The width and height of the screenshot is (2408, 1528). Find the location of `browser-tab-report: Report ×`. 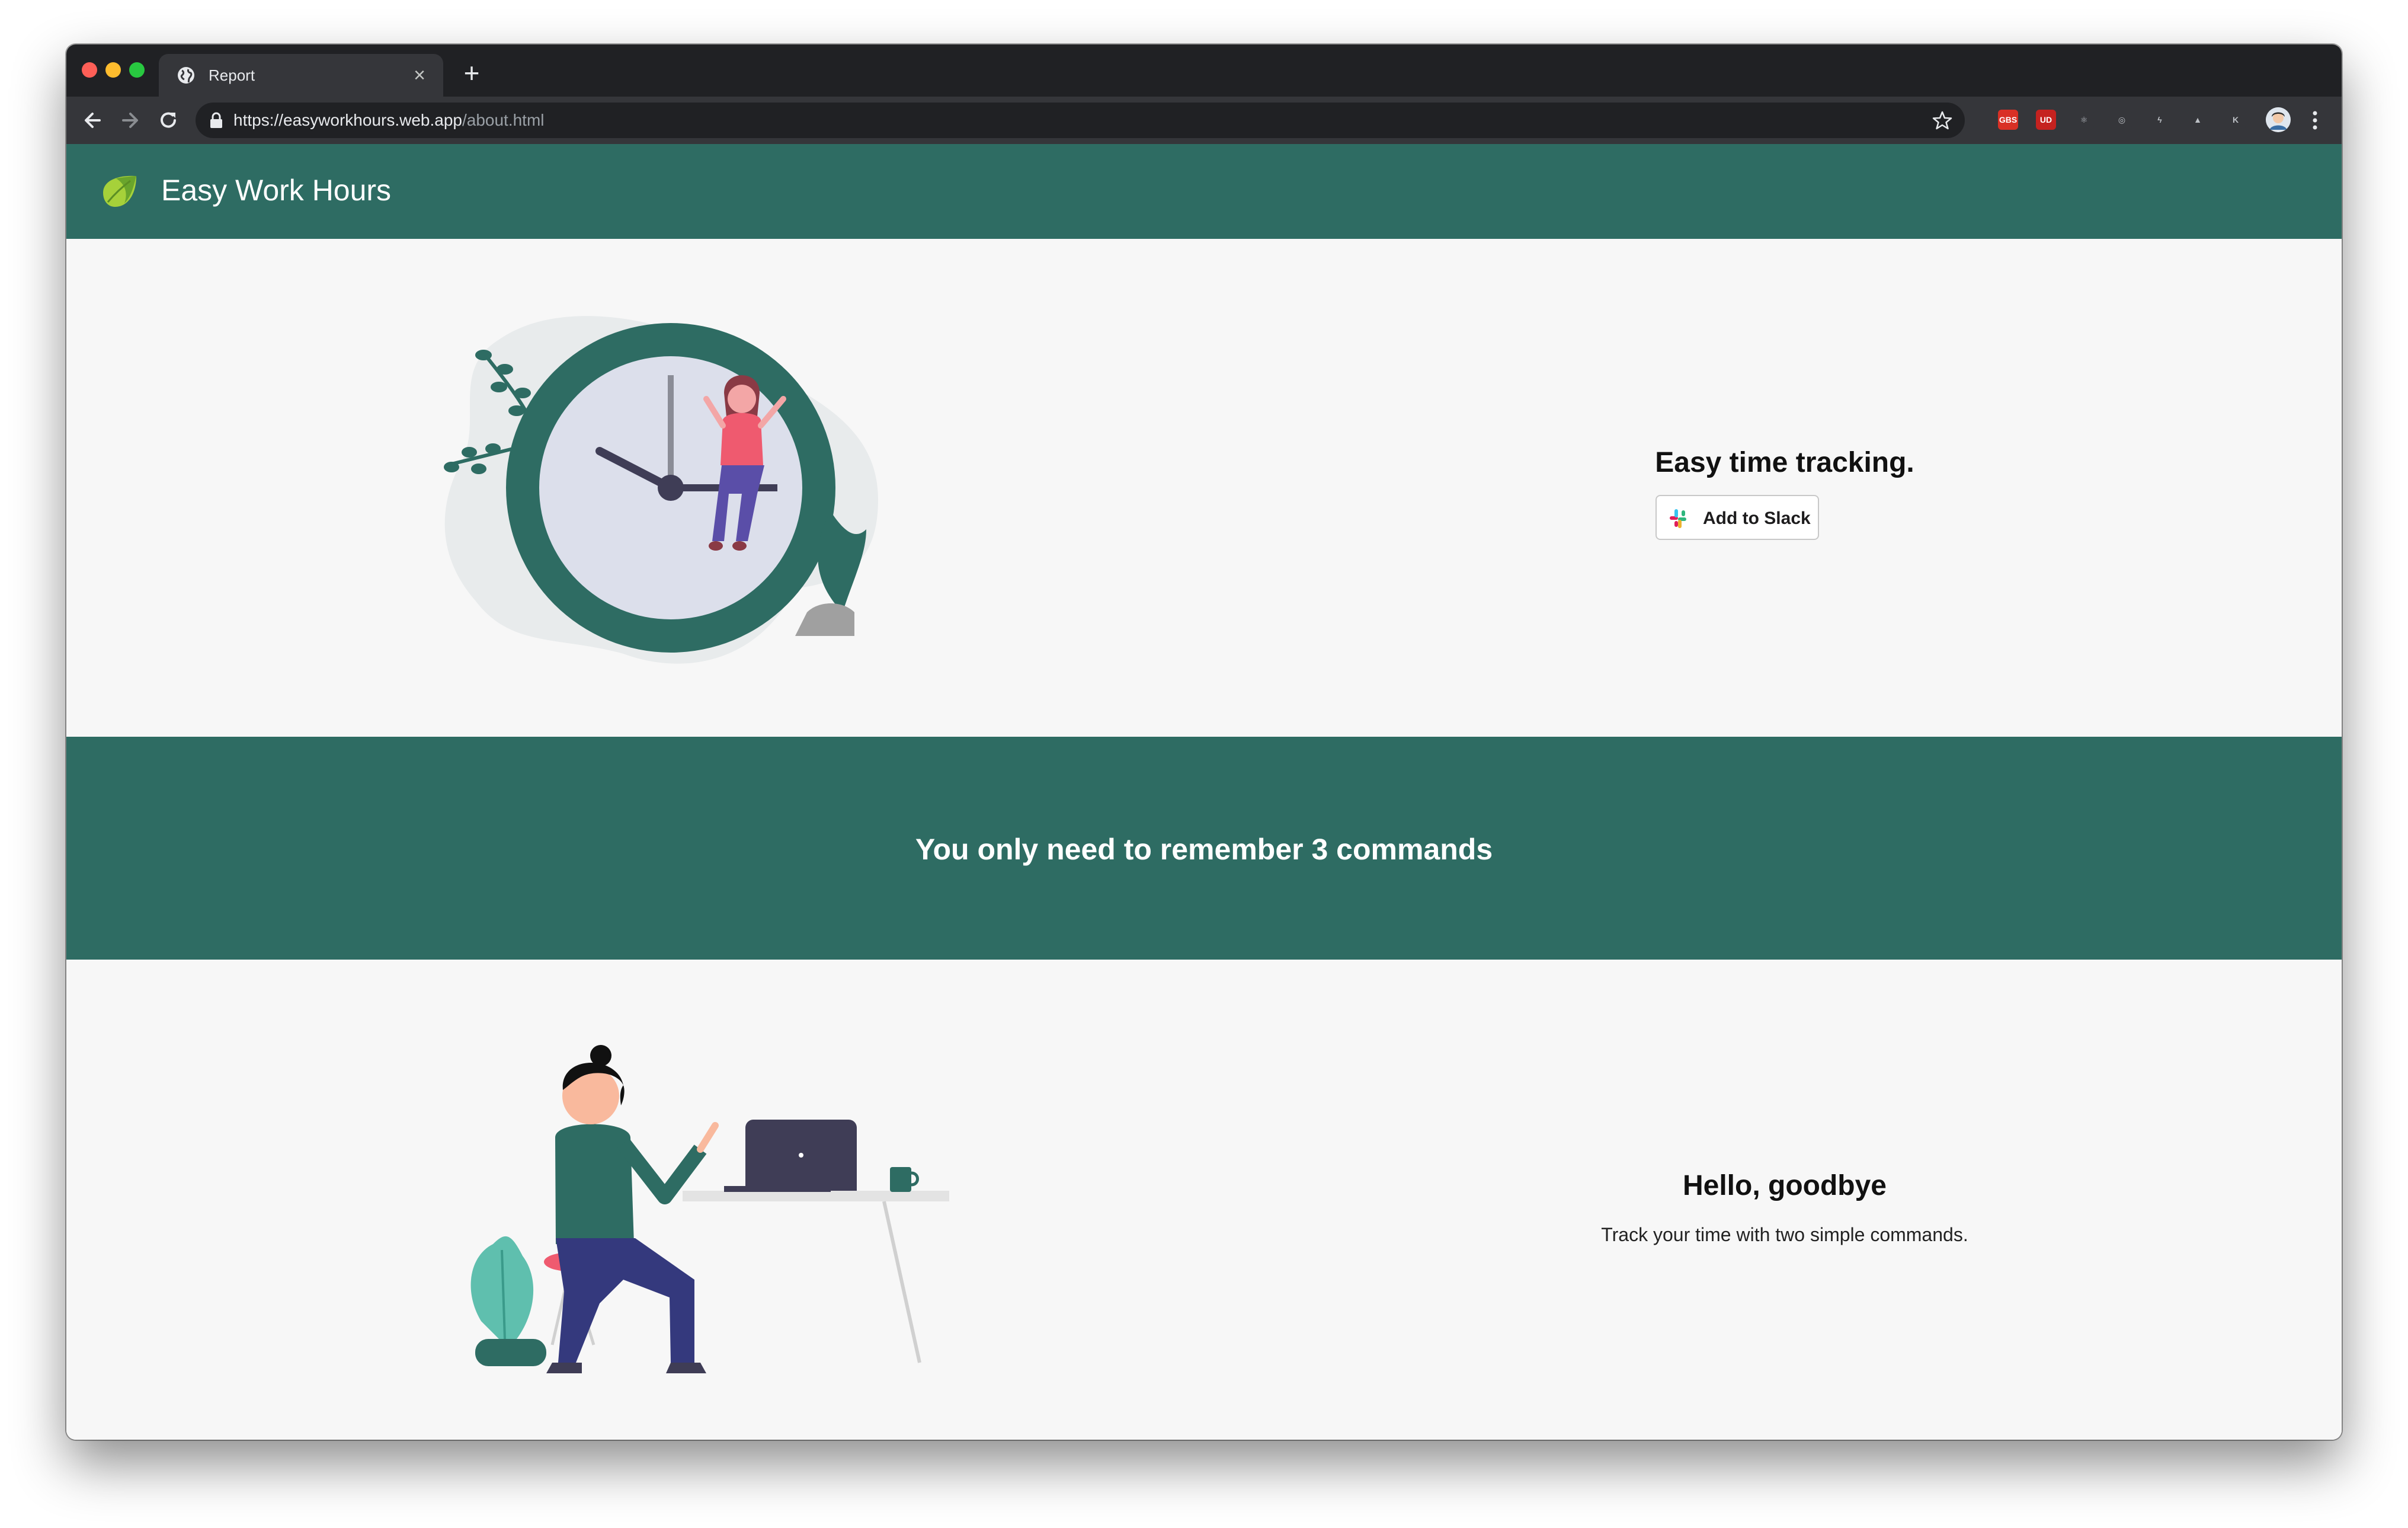

browser-tab-report: Report × is located at coordinates (301, 75).